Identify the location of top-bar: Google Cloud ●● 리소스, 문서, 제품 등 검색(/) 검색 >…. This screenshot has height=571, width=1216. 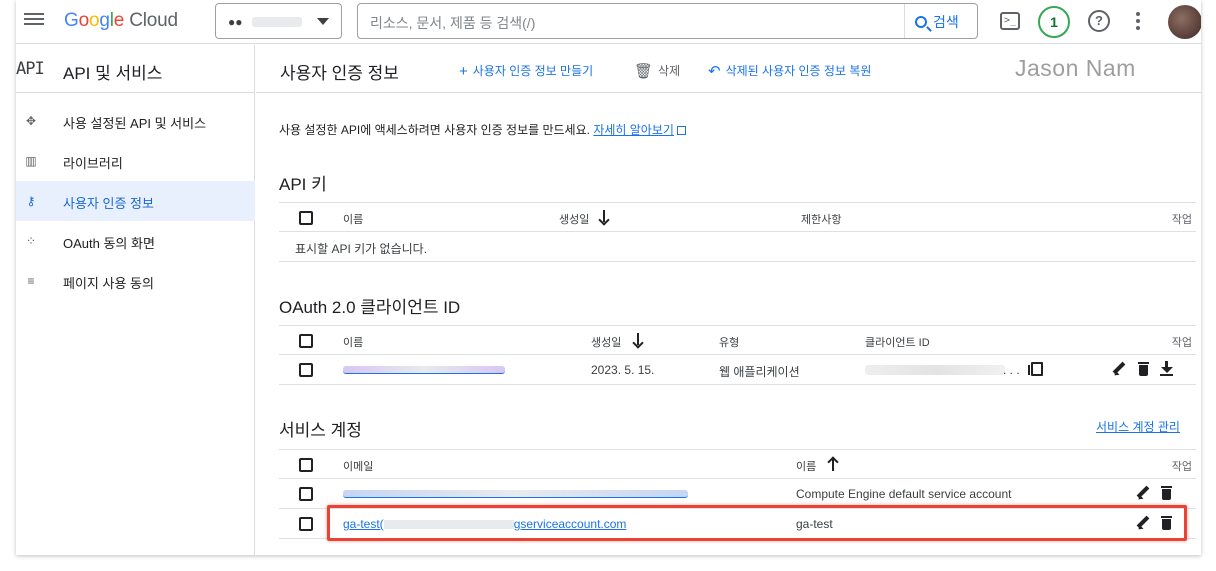
(608, 22).